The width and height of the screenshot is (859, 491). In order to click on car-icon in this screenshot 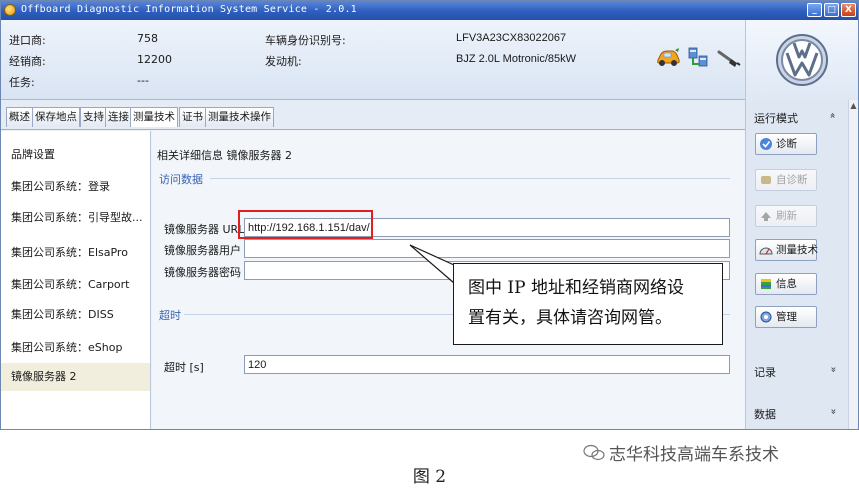, I will do `click(668, 59)`.